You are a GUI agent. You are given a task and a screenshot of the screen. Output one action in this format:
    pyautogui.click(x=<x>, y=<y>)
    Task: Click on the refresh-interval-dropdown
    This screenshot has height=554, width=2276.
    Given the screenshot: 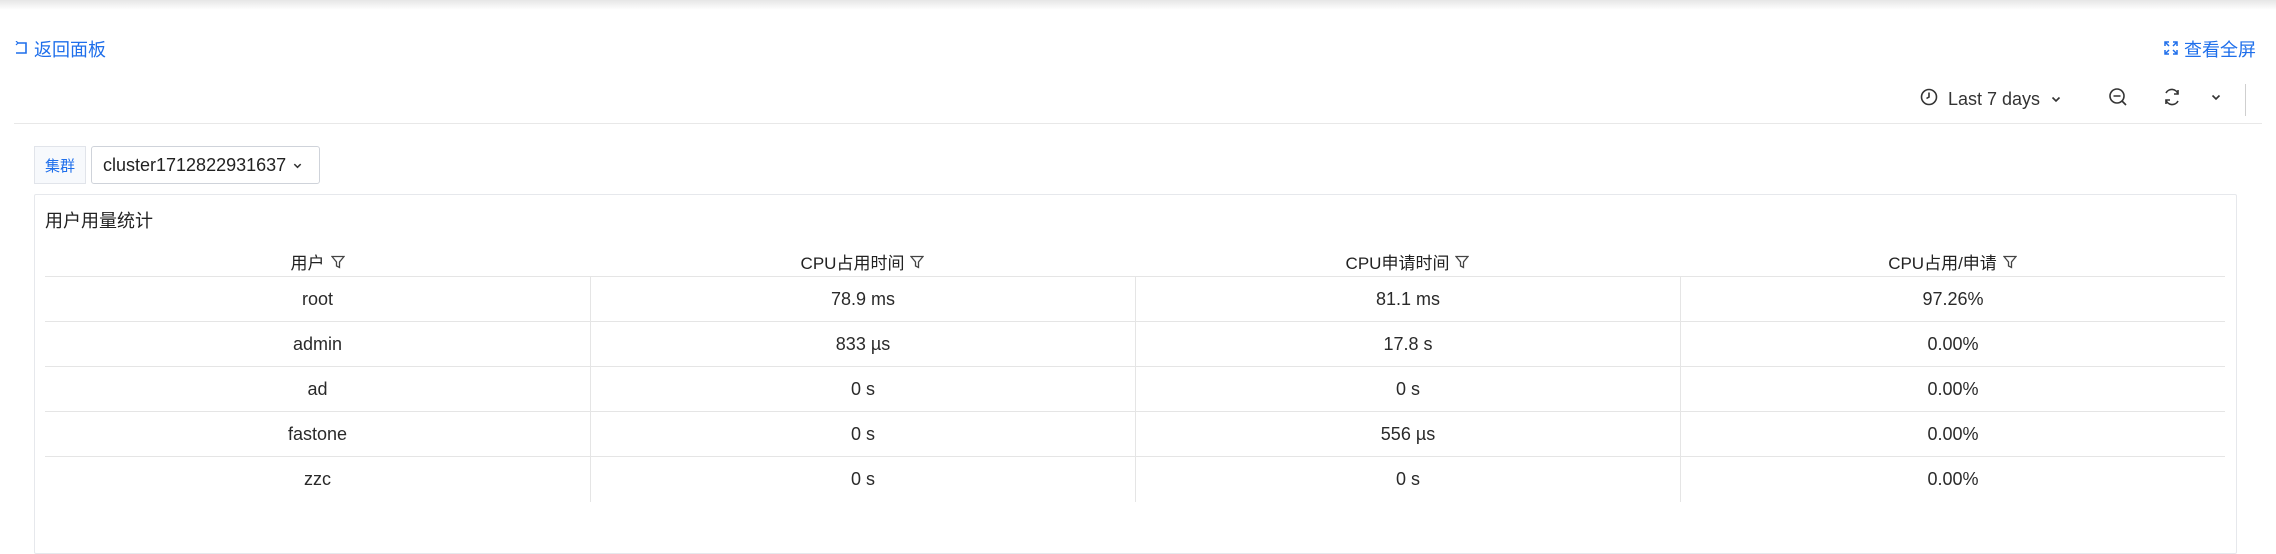 What is the action you would take?
    pyautogui.click(x=2216, y=99)
    